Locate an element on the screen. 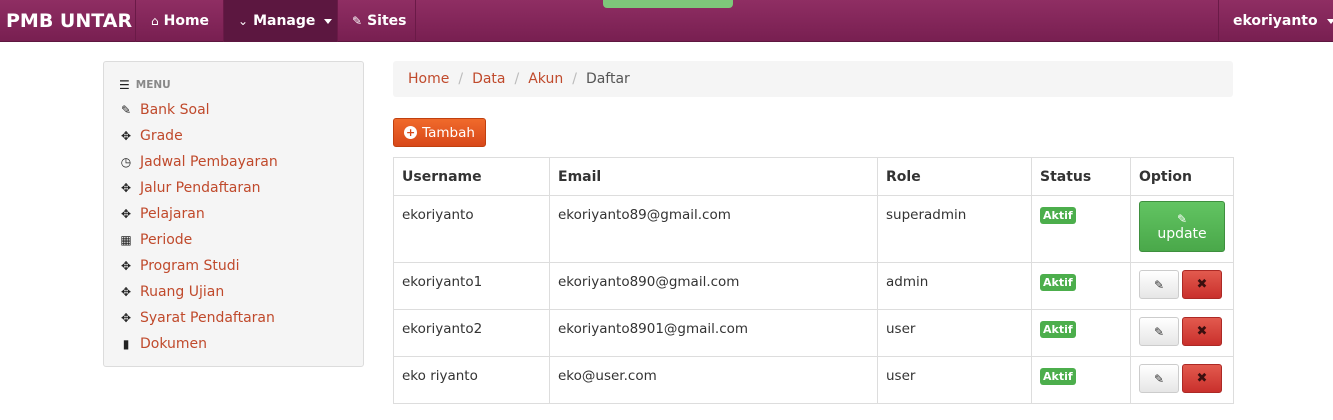  sidebar-item-jalur-pendaftaran: ✥ Jalur Pendaftaran is located at coordinates (233, 188).